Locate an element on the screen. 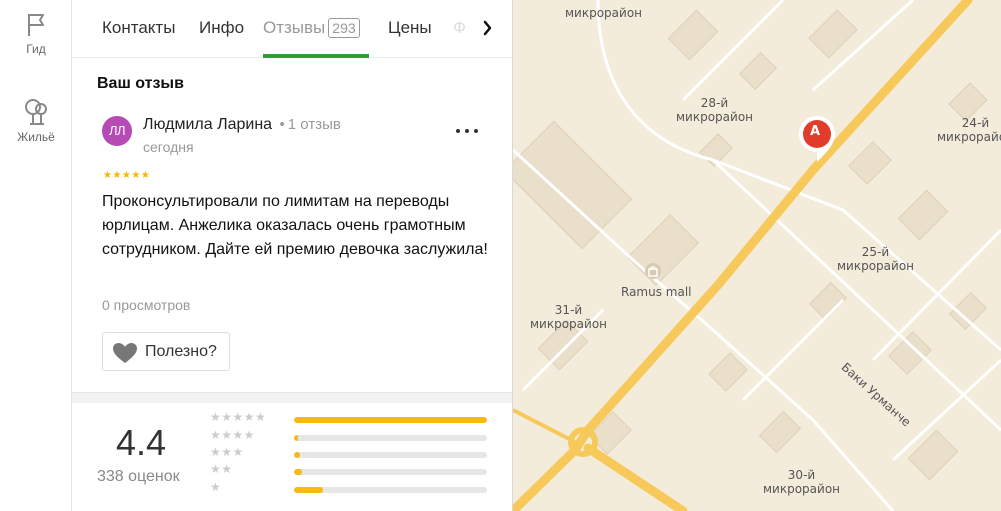 This screenshot has width=1001, height=511. review-author: Людмила Ларина • 1 отзыв is located at coordinates (242, 125).